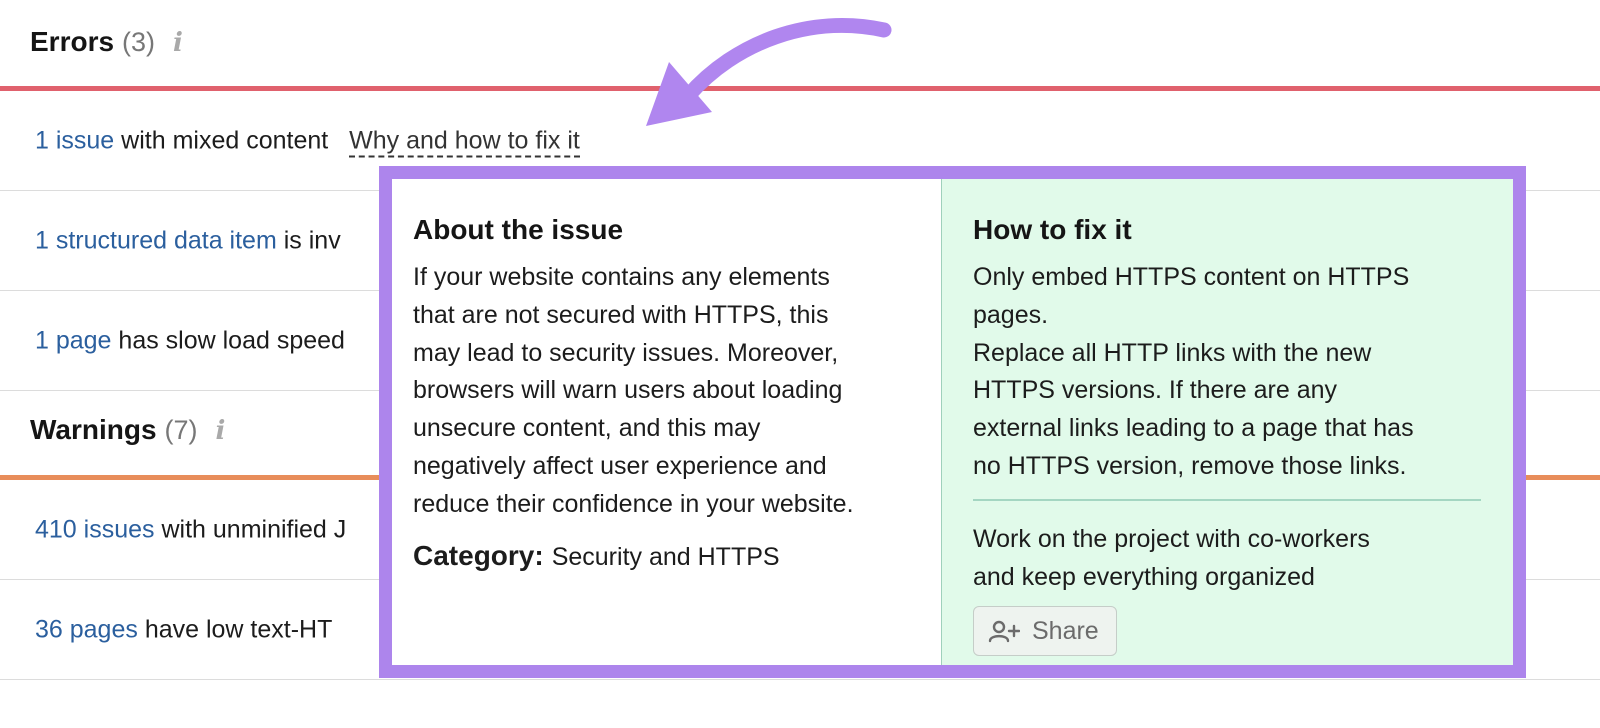 The width and height of the screenshot is (1600, 728). Describe the element at coordinates (86, 629) in the screenshot. I see `issue-link: 36 pages` at that location.